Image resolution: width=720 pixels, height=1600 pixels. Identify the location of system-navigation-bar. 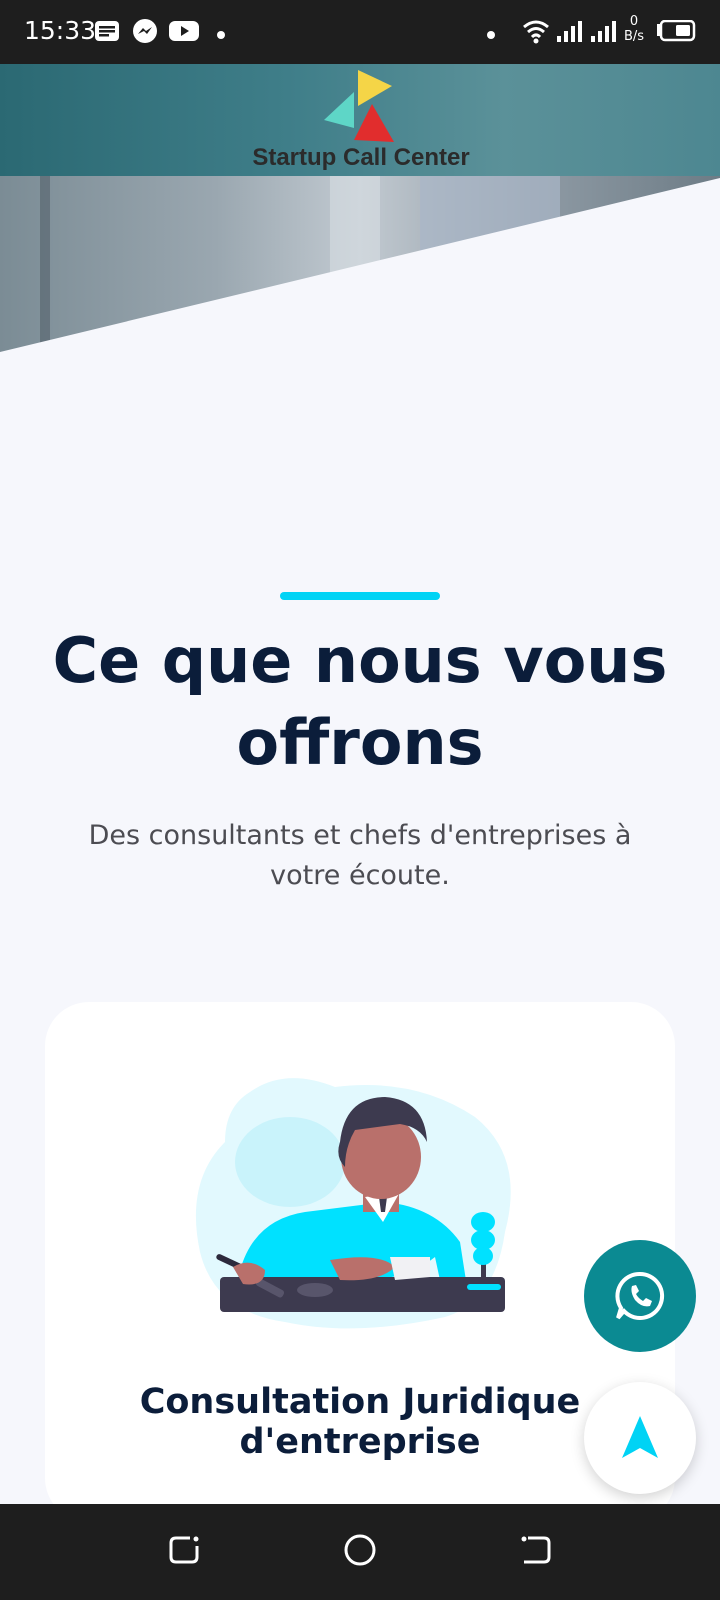
(360, 1552).